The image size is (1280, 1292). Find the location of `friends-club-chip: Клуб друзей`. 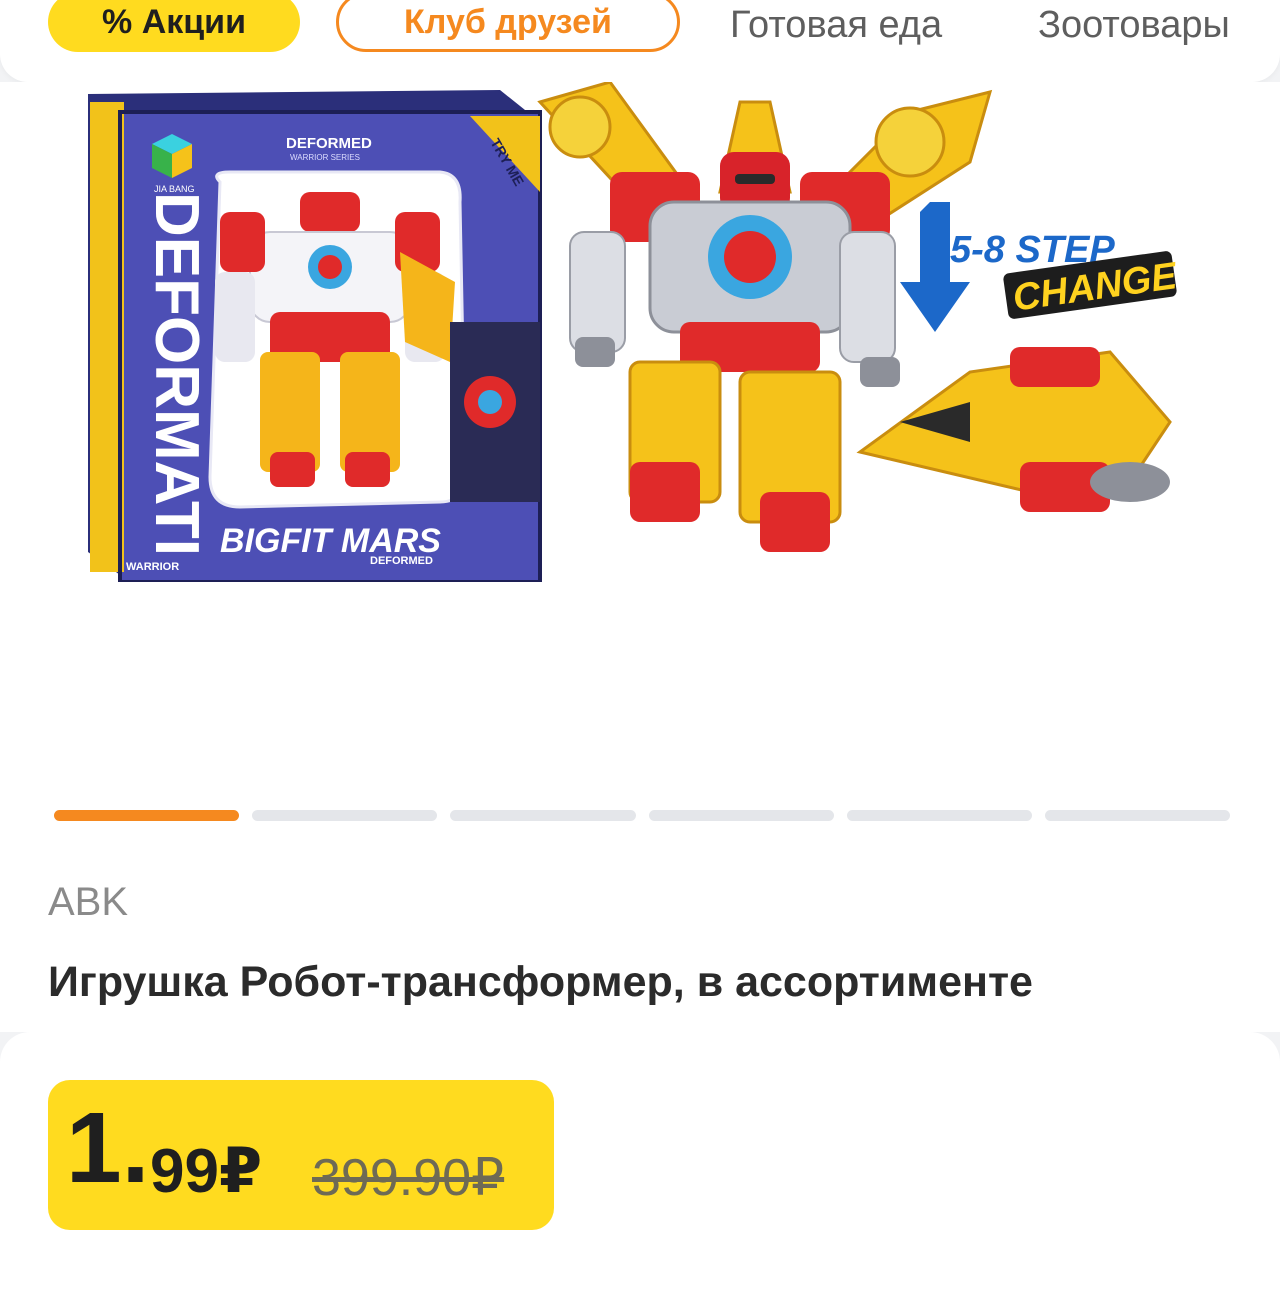

friends-club-chip: Клуб друзей is located at coordinates (508, 26).